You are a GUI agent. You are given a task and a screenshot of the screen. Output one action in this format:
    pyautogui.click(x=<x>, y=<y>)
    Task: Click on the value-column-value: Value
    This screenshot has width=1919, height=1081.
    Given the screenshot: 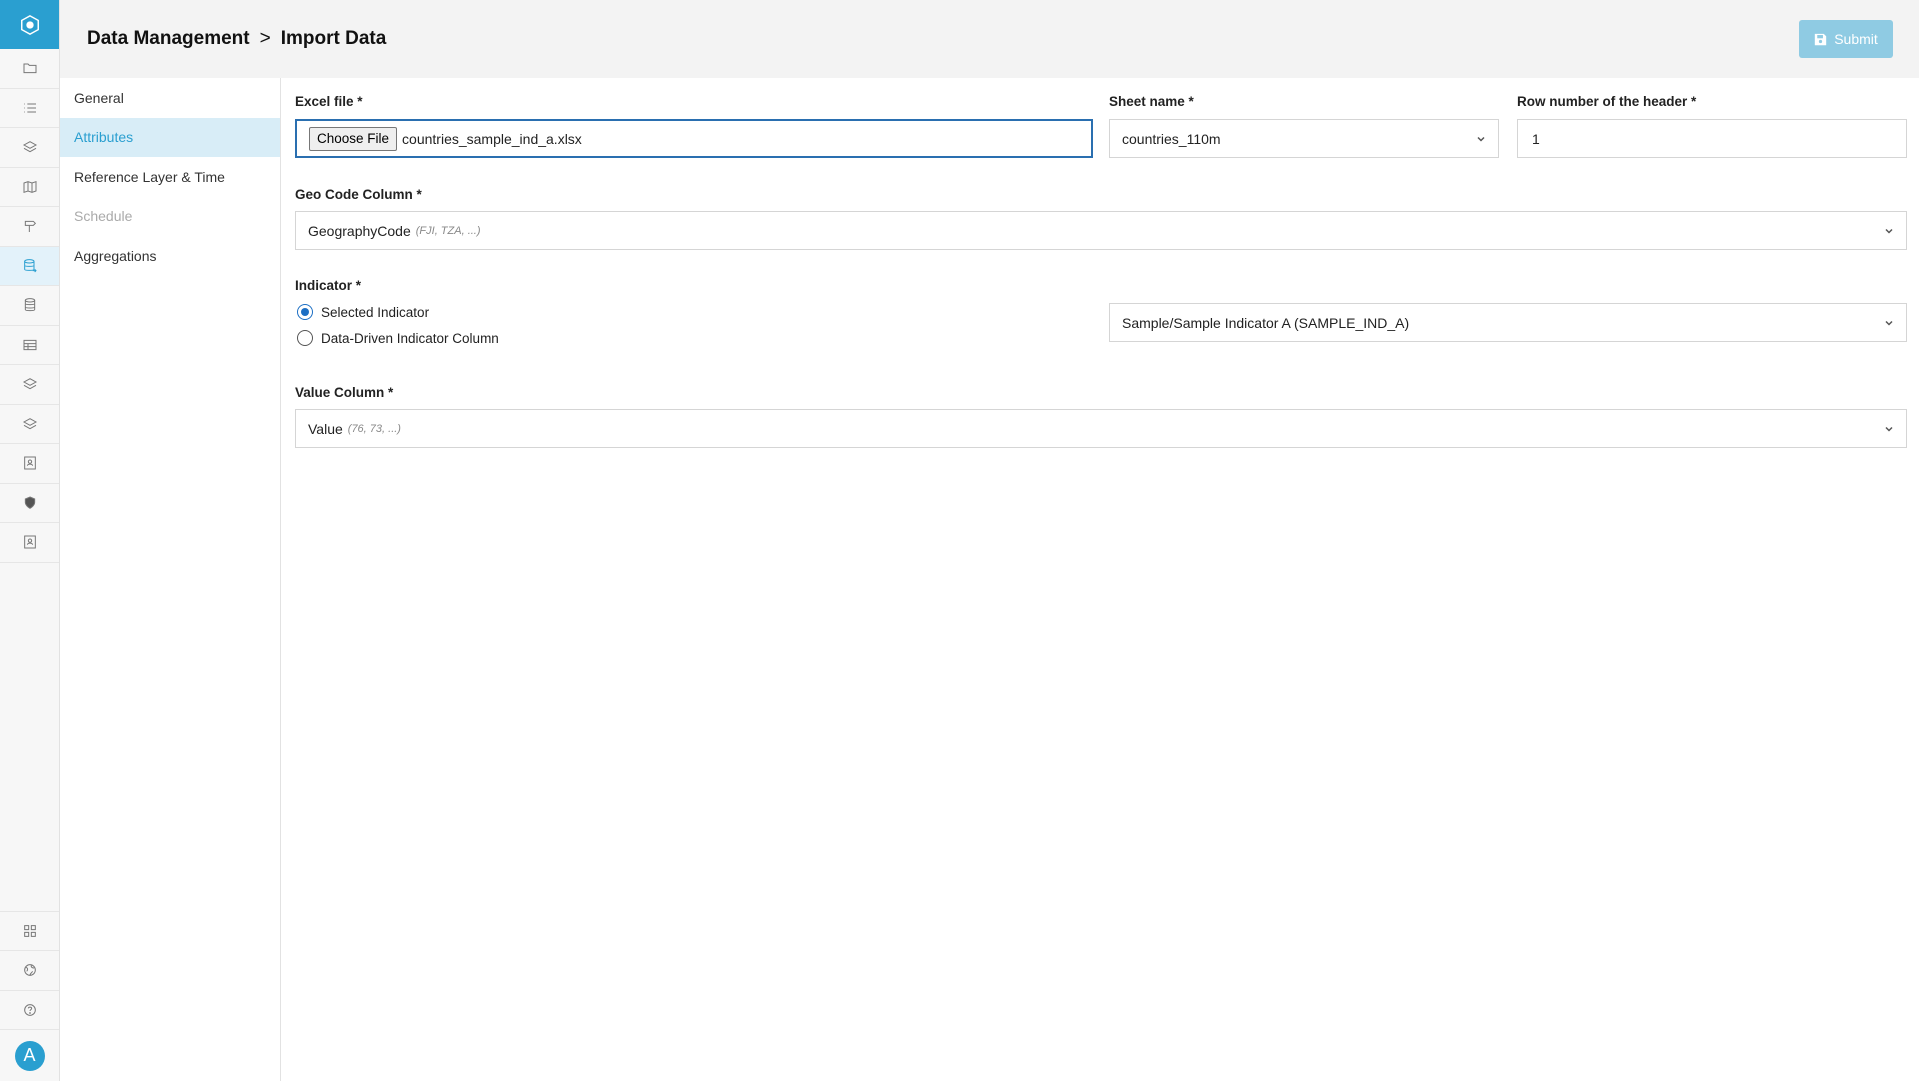 What is the action you would take?
    pyautogui.click(x=325, y=428)
    